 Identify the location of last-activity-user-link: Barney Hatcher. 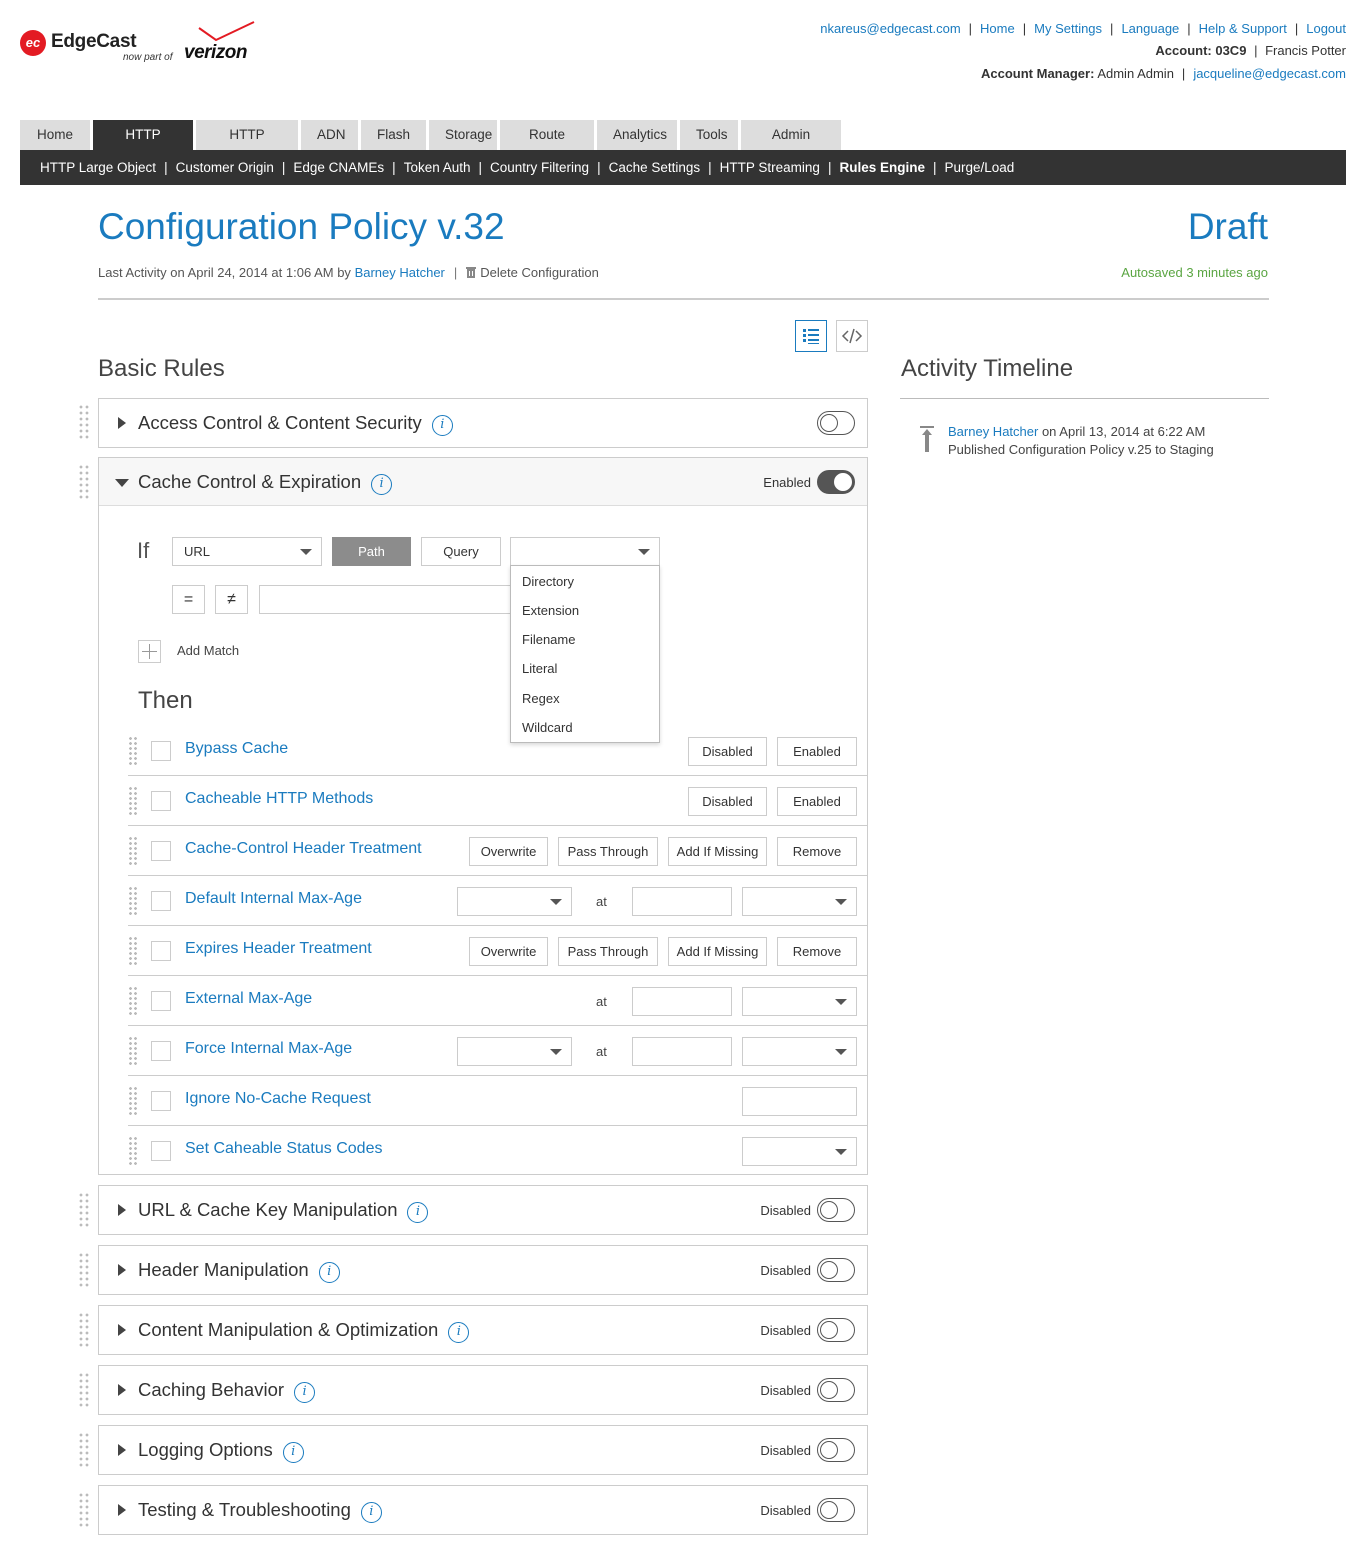
(400, 272).